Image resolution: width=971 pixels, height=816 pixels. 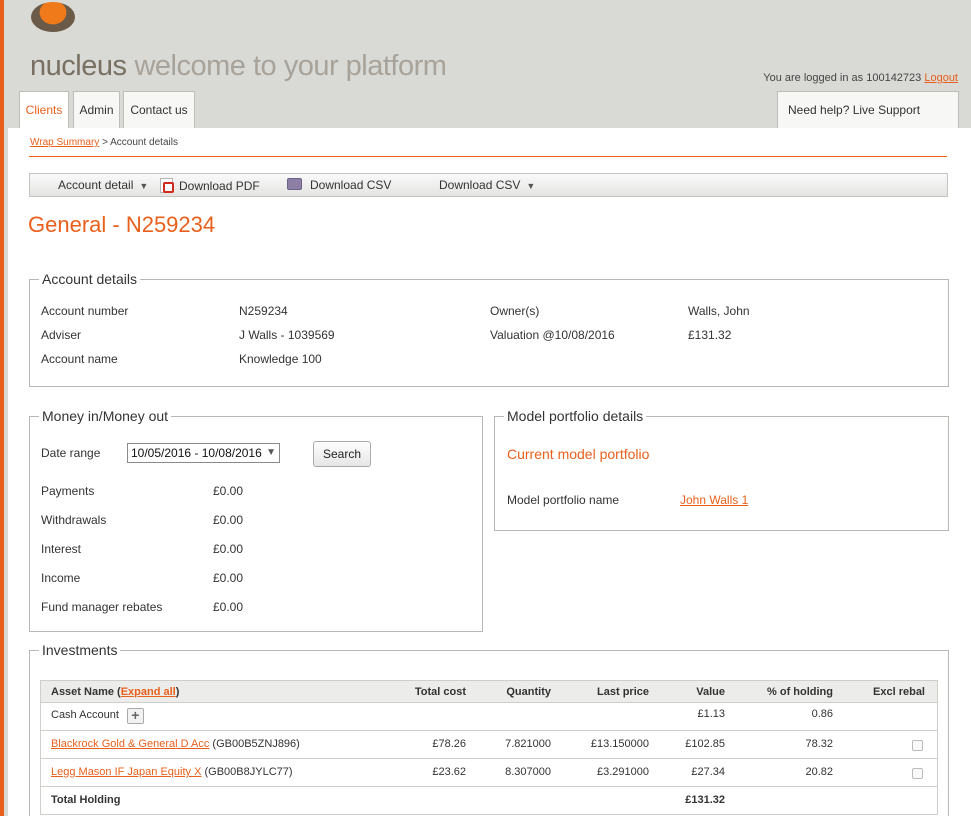 What do you see at coordinates (819, 772) in the screenshot?
I see `pct-cell: 20.82` at bounding box center [819, 772].